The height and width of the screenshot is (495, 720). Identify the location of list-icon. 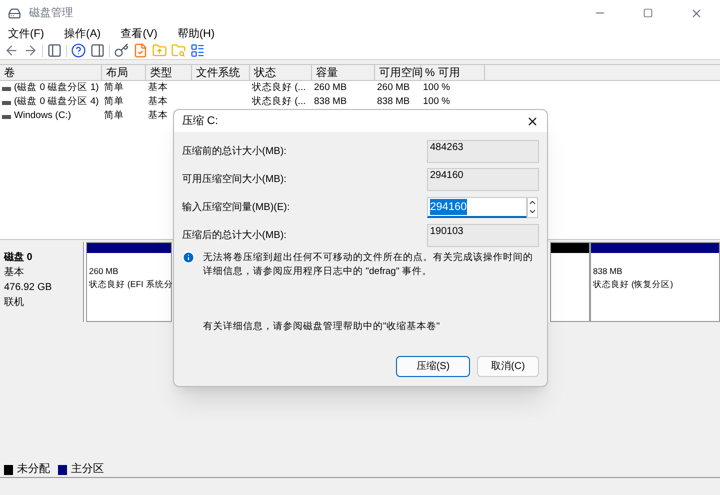
(197, 50).